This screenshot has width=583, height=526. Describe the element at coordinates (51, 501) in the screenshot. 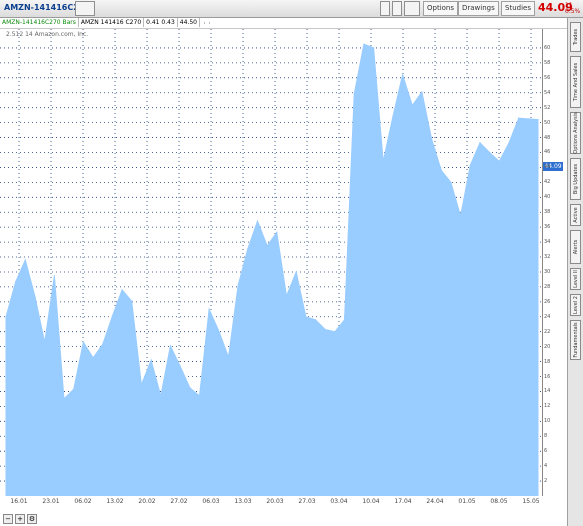

I see `x-tick-label: 23.01` at that location.